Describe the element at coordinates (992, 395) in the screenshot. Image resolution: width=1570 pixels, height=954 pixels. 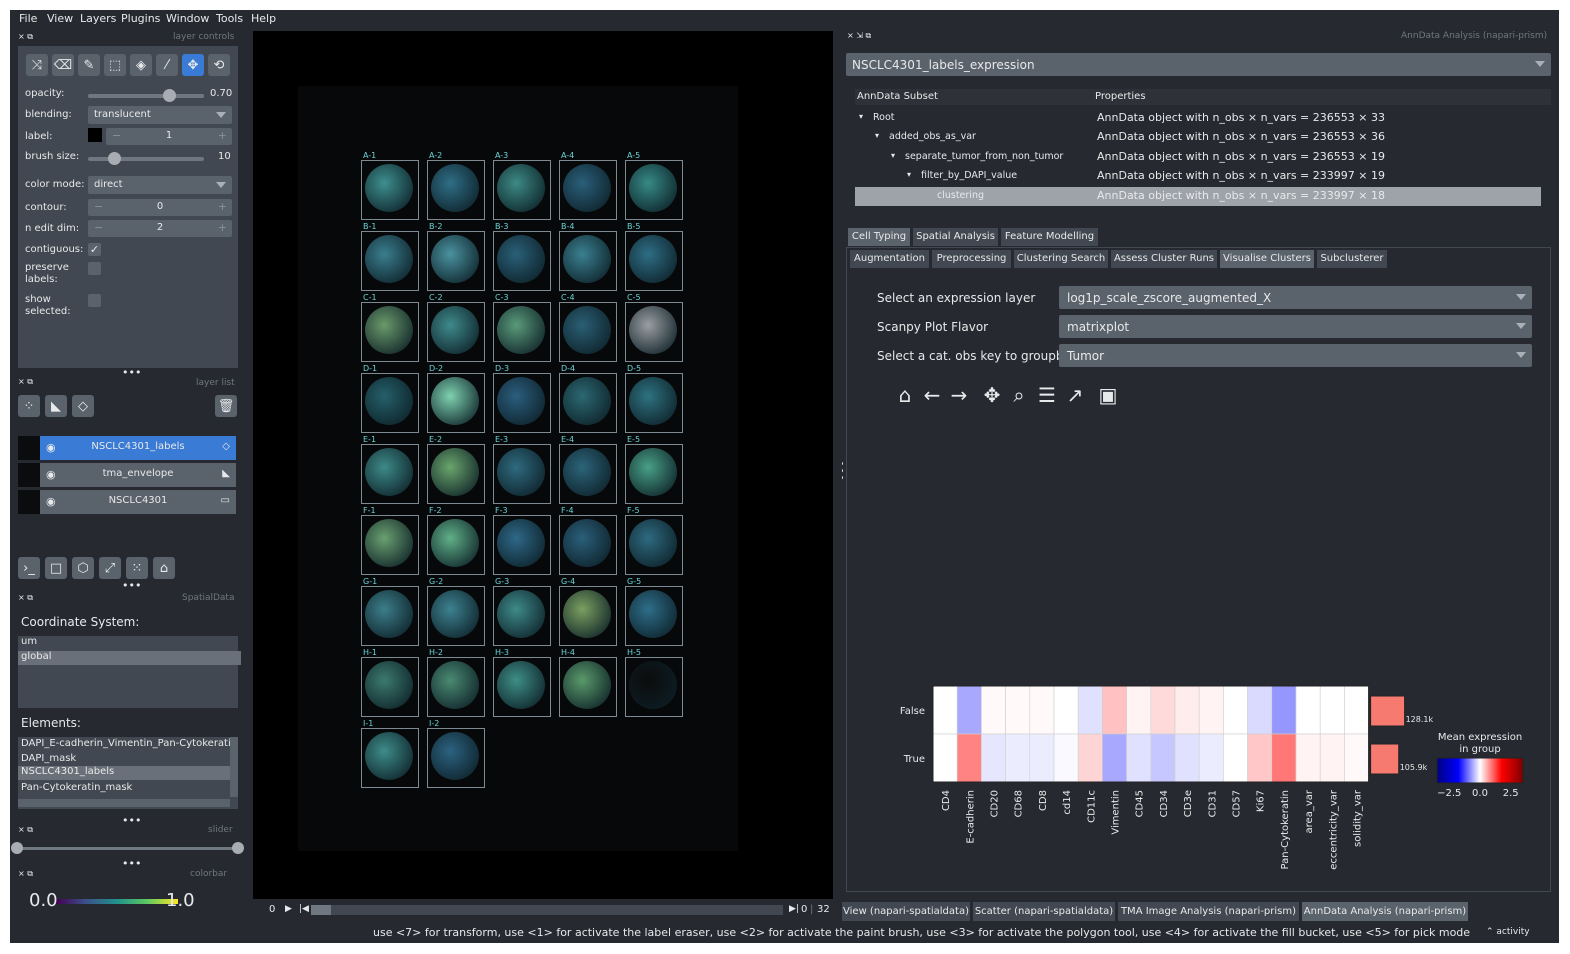
I see `pan-icon: ✥` at that location.